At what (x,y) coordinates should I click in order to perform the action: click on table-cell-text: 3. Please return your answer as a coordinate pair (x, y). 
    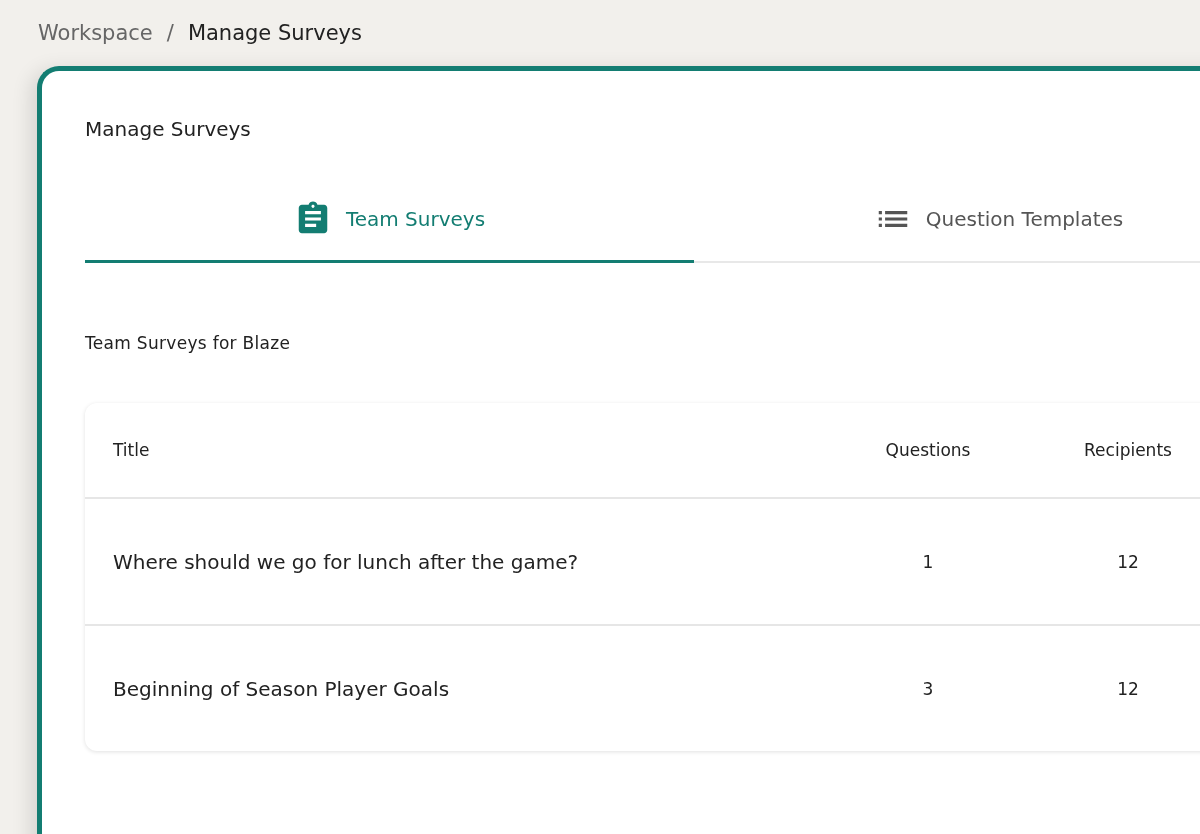
    Looking at the image, I should click on (928, 688).